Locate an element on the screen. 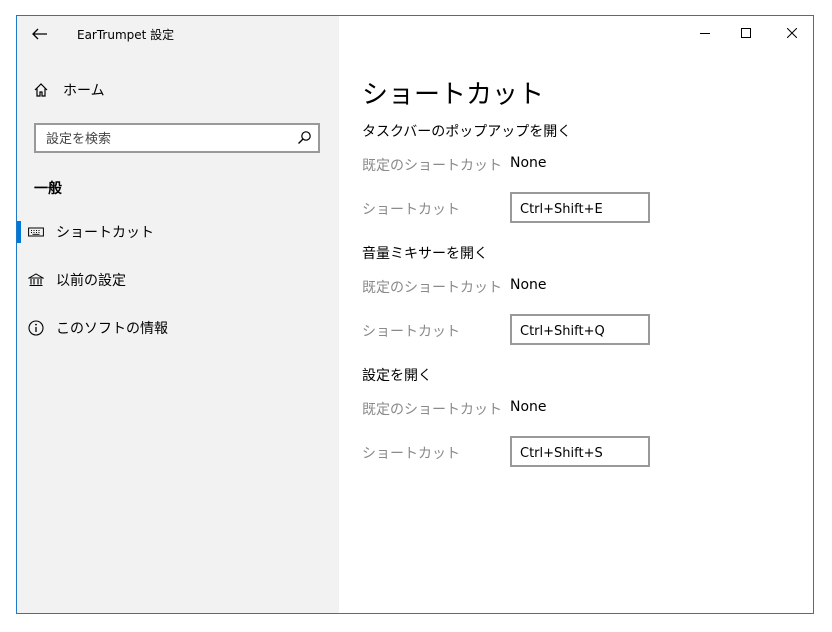 The image size is (832, 632). maximize-icon is located at coordinates (746, 33).